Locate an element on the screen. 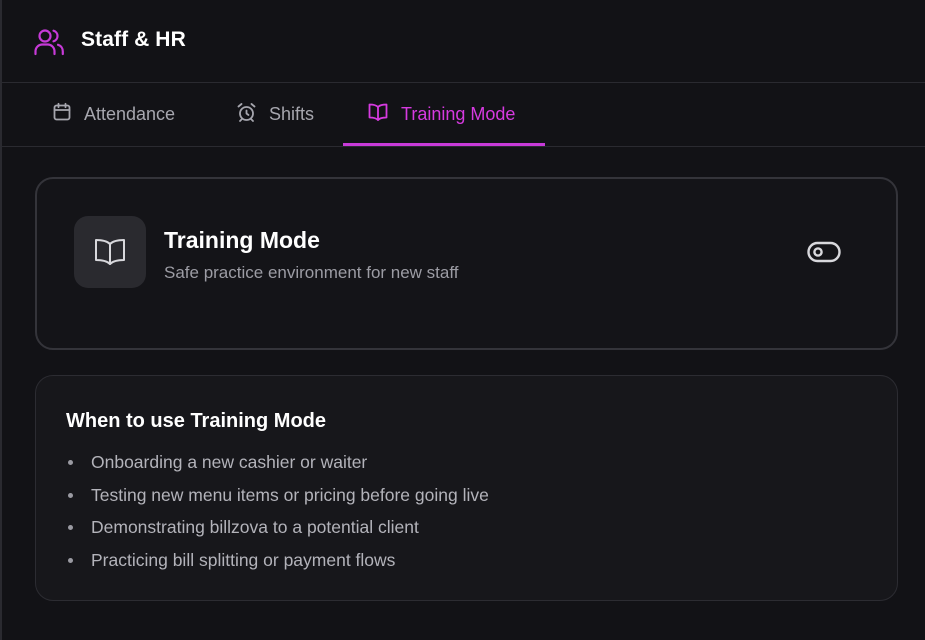 The width and height of the screenshot is (925, 640). toggle-off-icon is located at coordinates (824, 252).